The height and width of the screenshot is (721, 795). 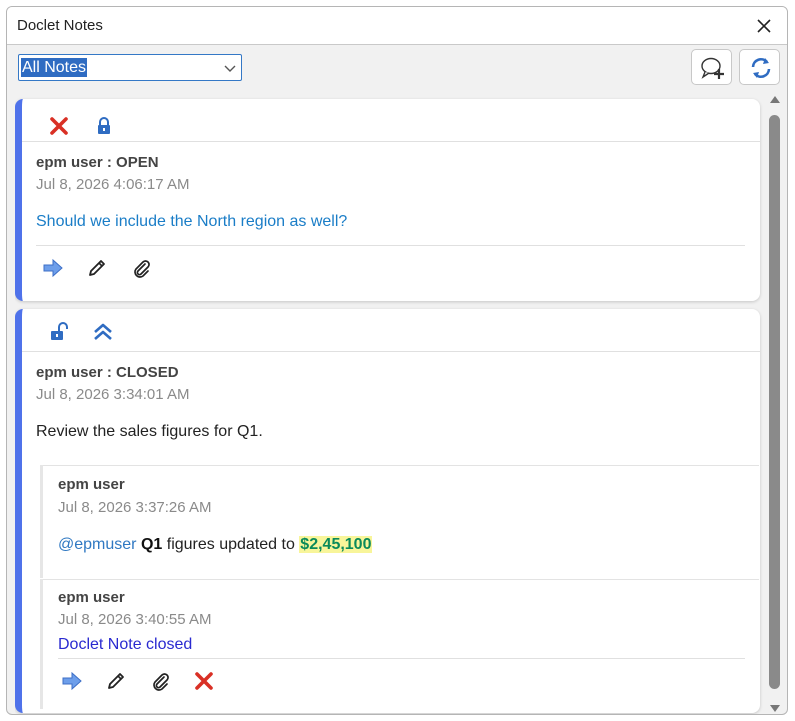 I want to click on filter-selected-value: All Notes, so click(x=54, y=67).